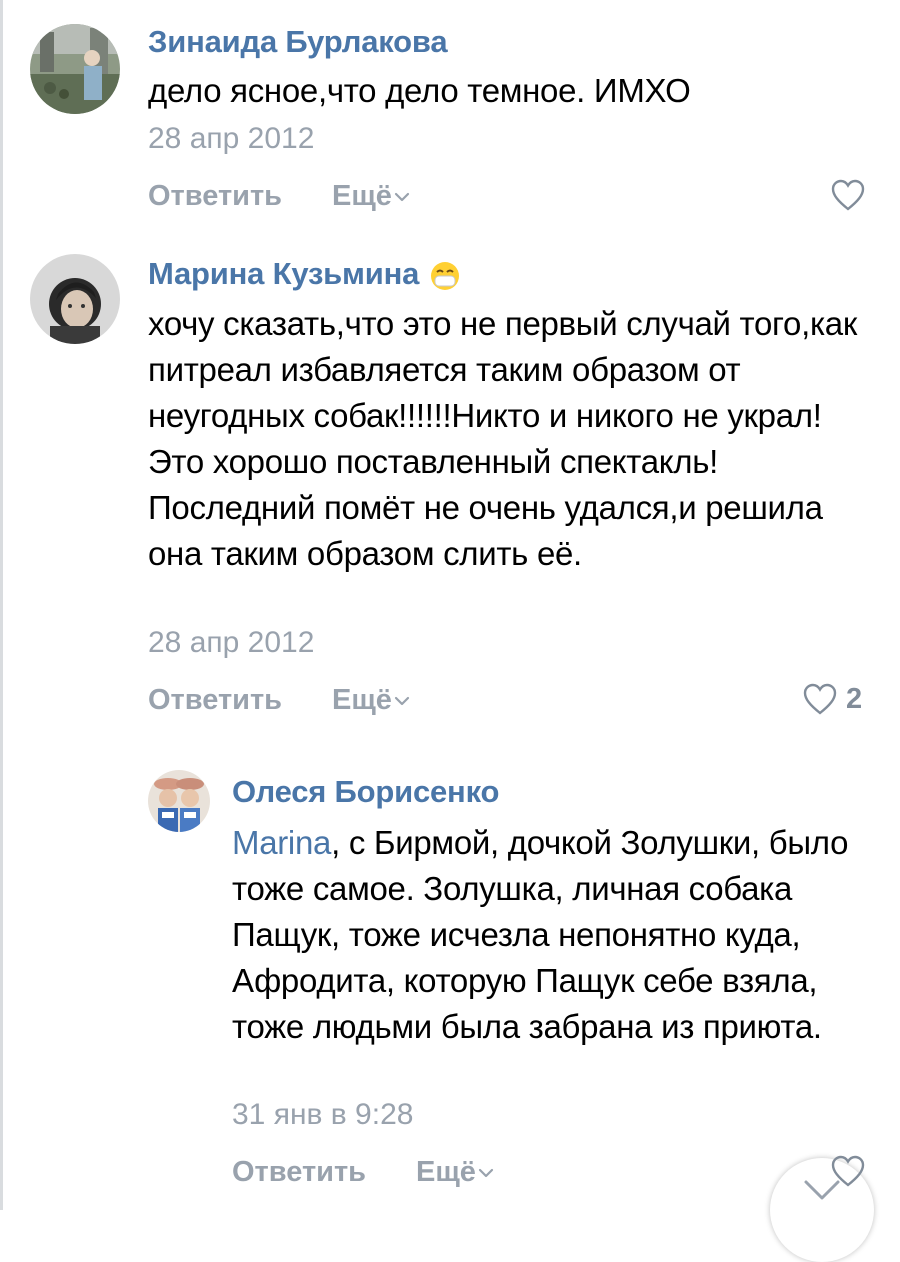 The width and height of the screenshot is (900, 1262). Describe the element at coordinates (445, 275) in the screenshot. I see `emoji-mask-icon` at that location.